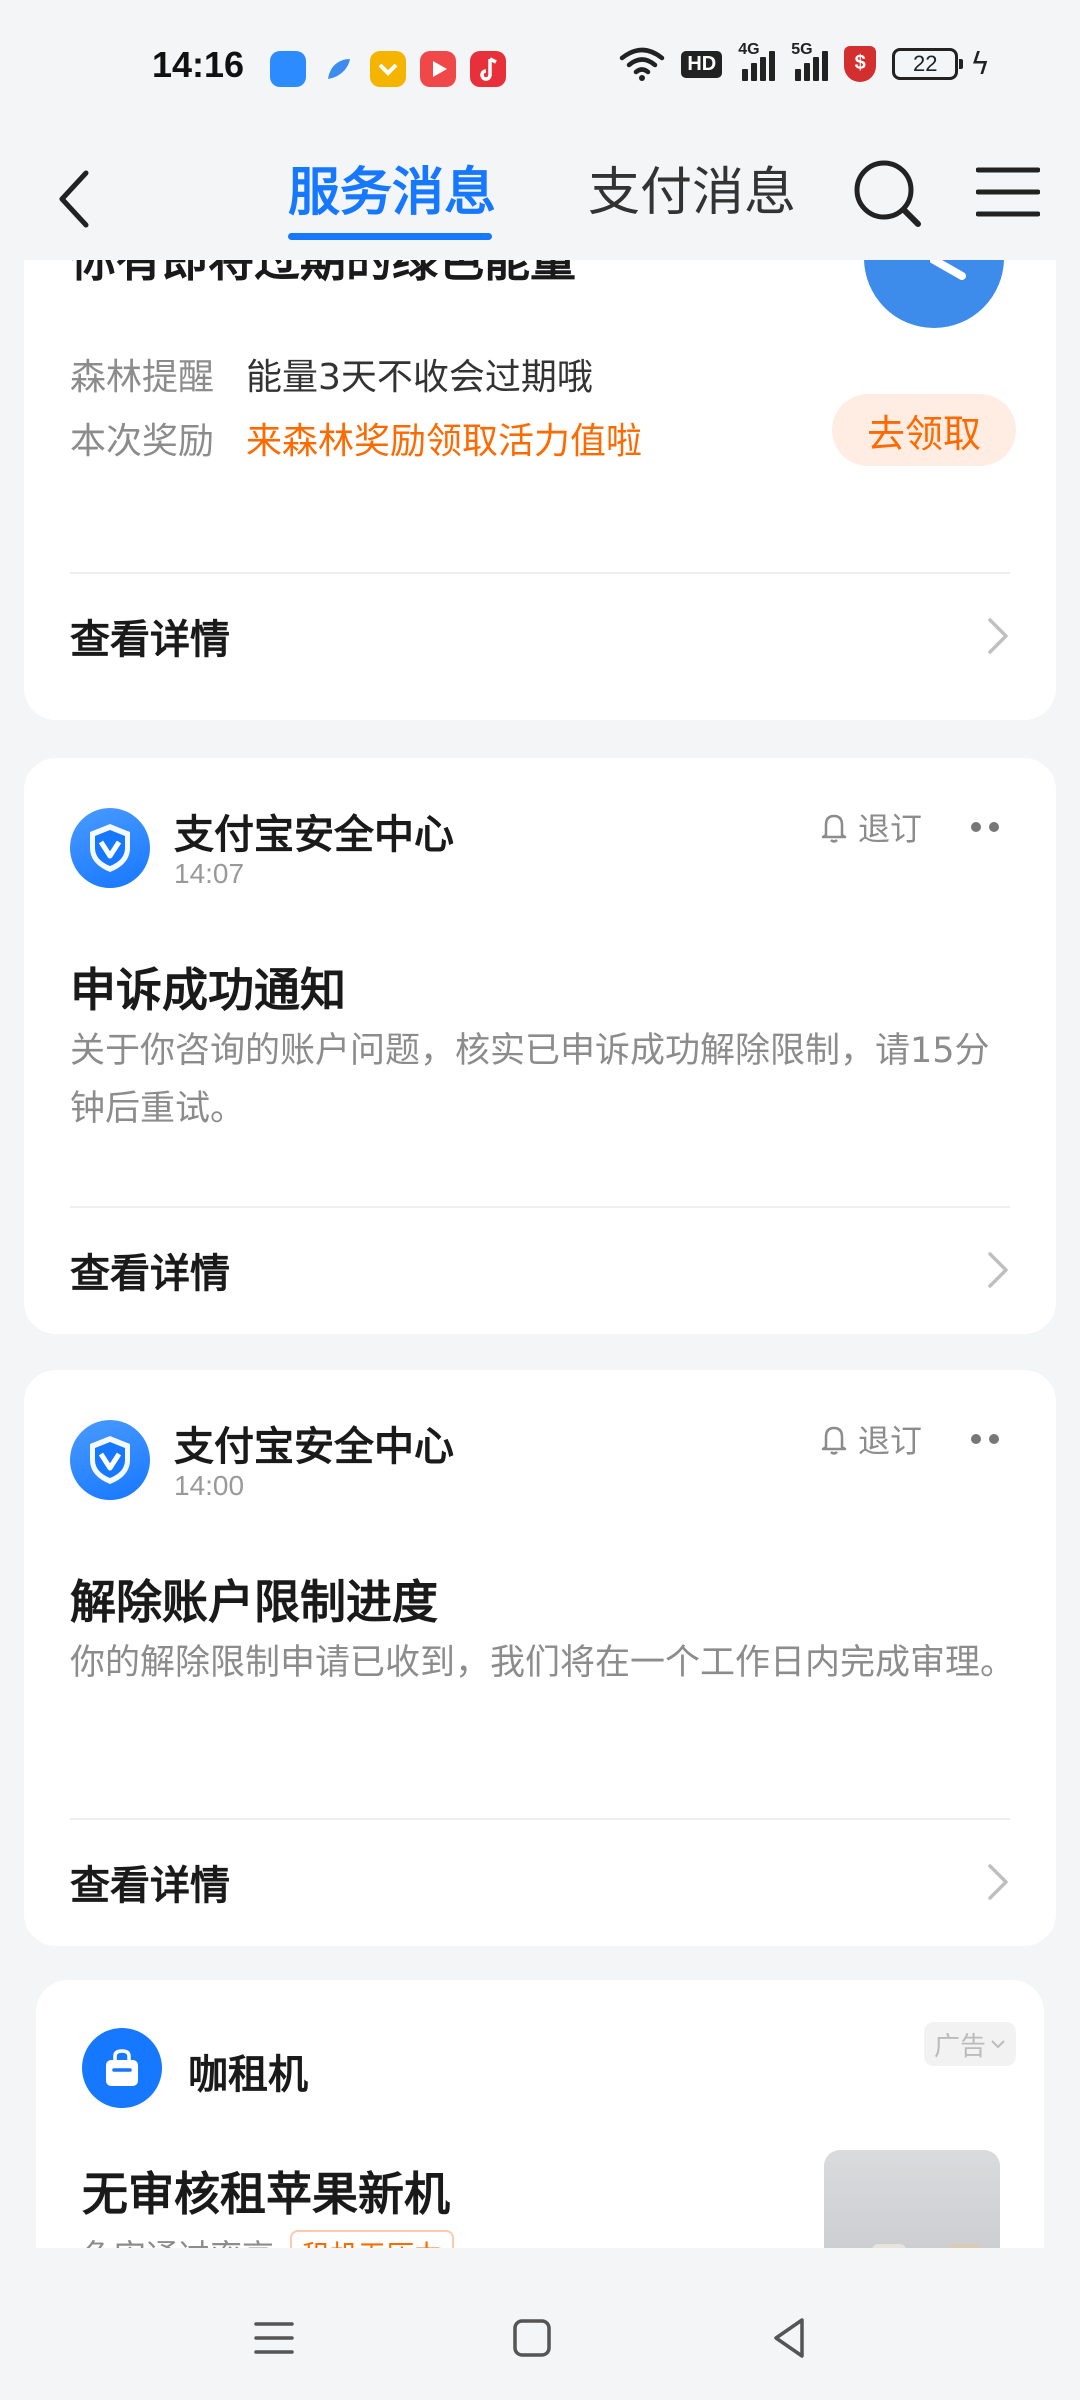 This screenshot has width=1080, height=2400. I want to click on back-nav-button, so click(790, 2338).